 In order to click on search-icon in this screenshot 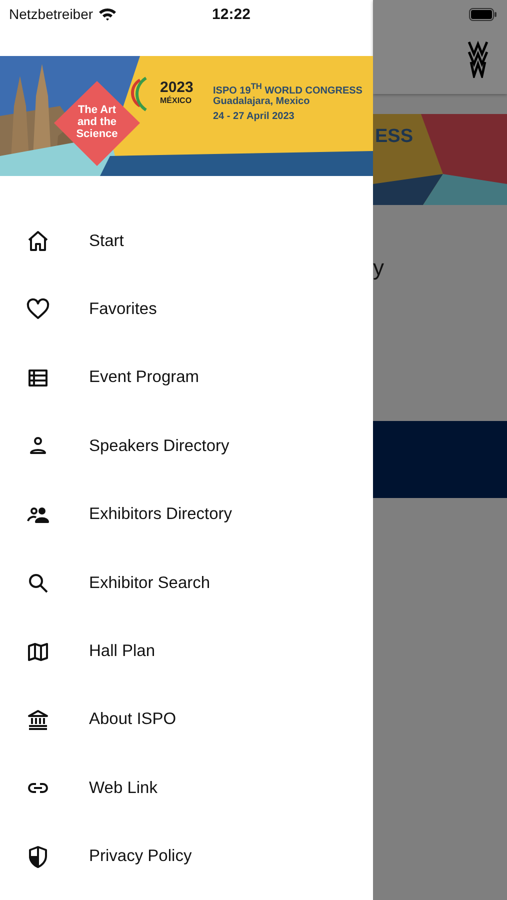, I will do `click(38, 583)`.